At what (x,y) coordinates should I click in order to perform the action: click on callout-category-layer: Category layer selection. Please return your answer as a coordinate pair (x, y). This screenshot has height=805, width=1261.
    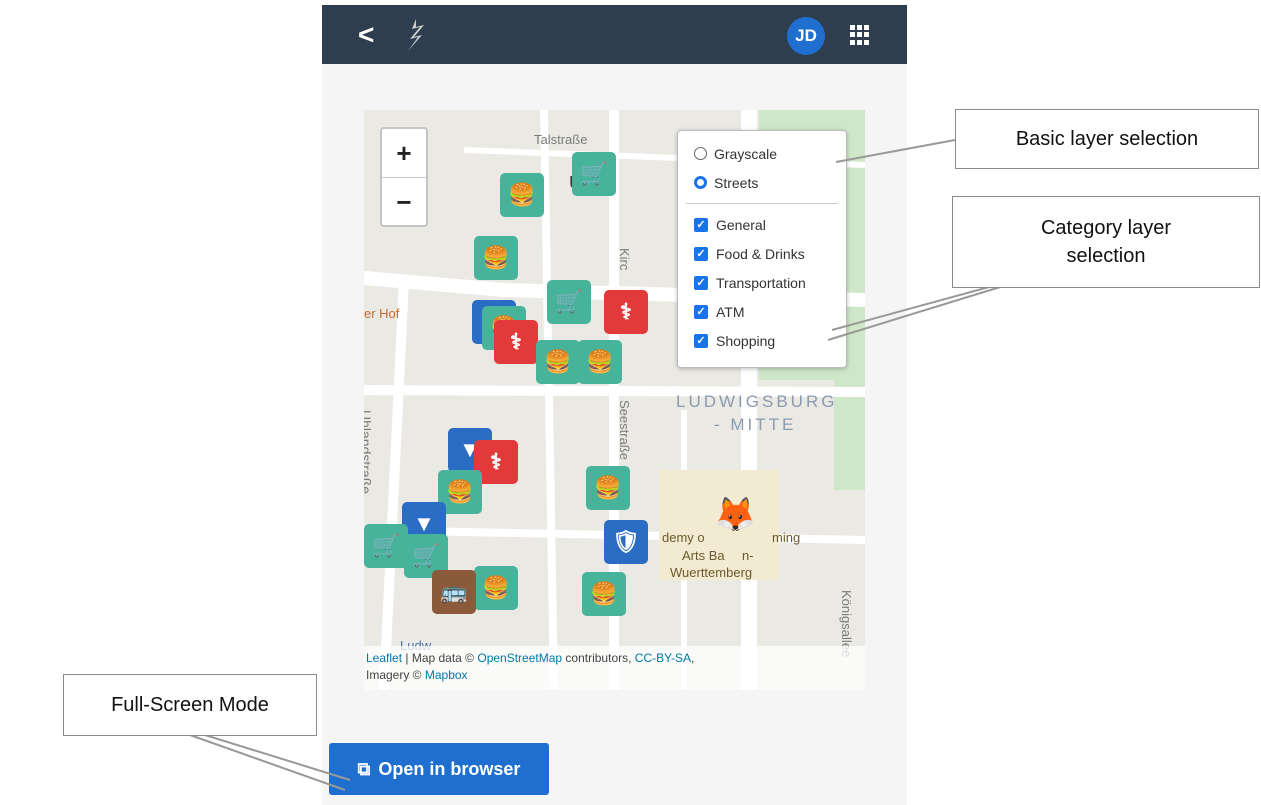
    Looking at the image, I should click on (1106, 242).